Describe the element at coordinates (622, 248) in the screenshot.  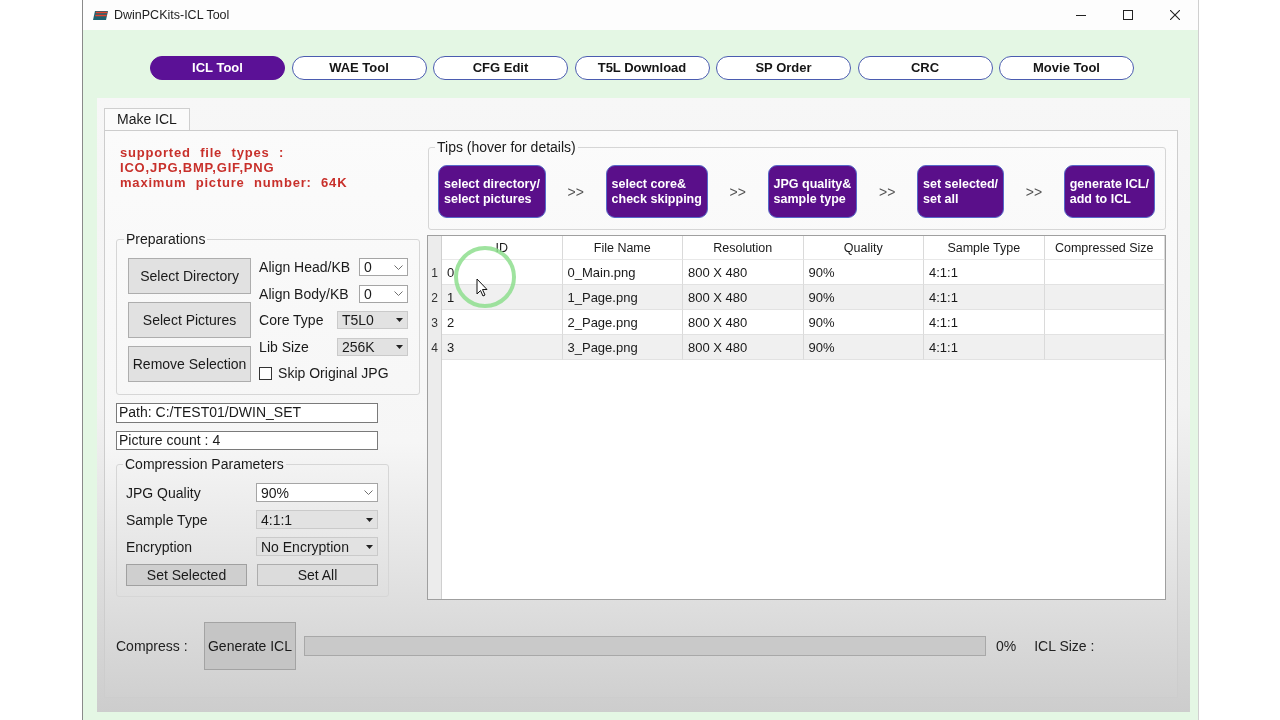
I see `column-header: File Name` at that location.